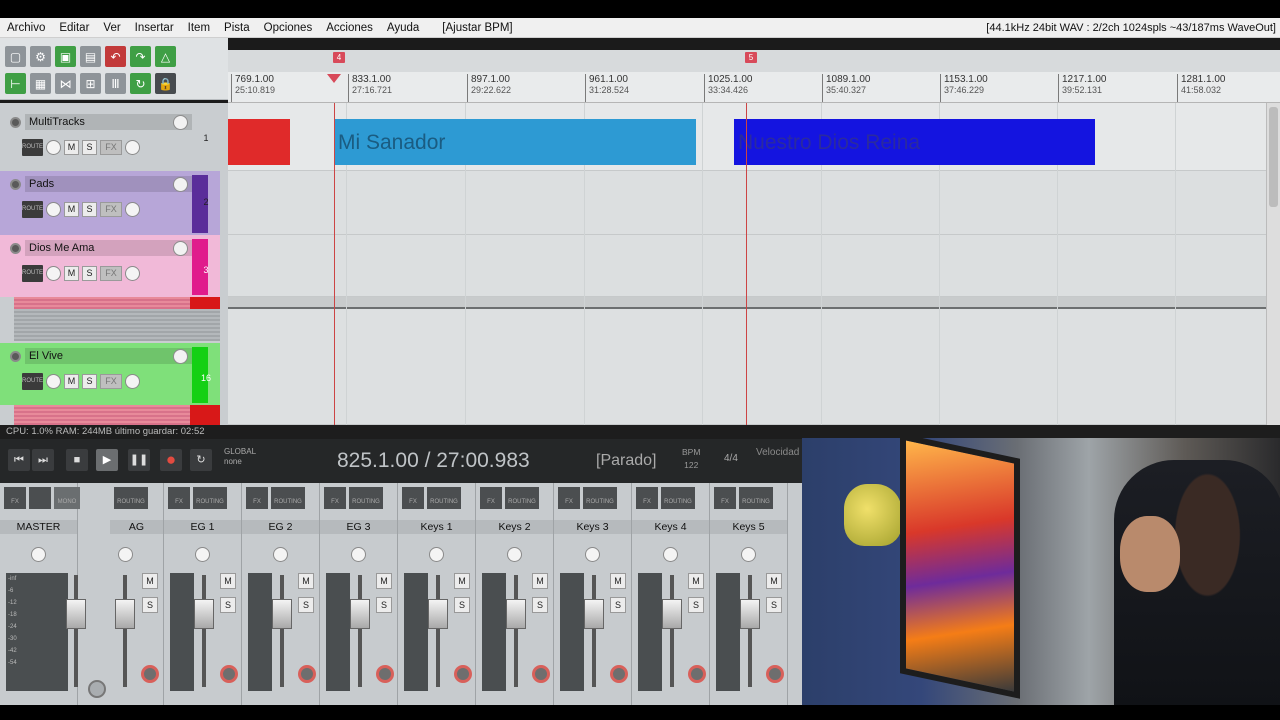 The image size is (1280, 720). I want to click on grid-icon: ▦, so click(40, 83).